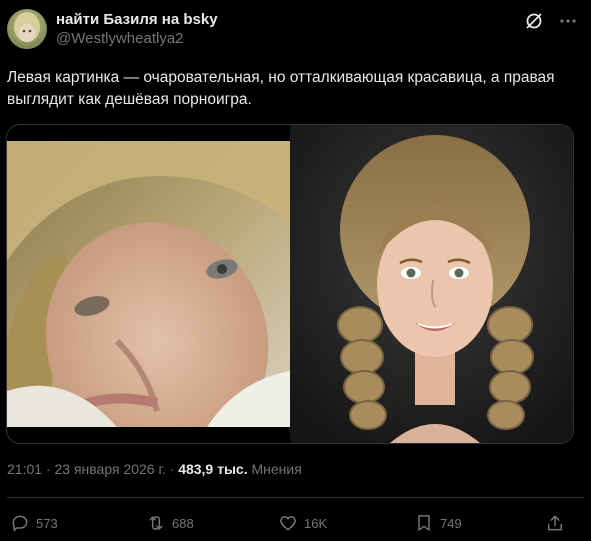 This screenshot has height=541, width=591. What do you see at coordinates (534, 21) in the screenshot?
I see `grok-icon` at bounding box center [534, 21].